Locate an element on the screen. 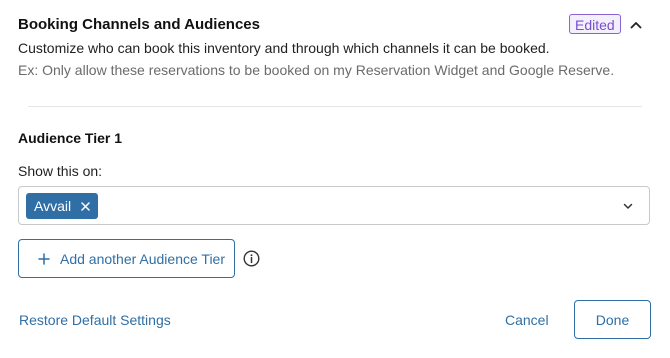  section-title: Booking Channels and Audiences is located at coordinates (139, 24).